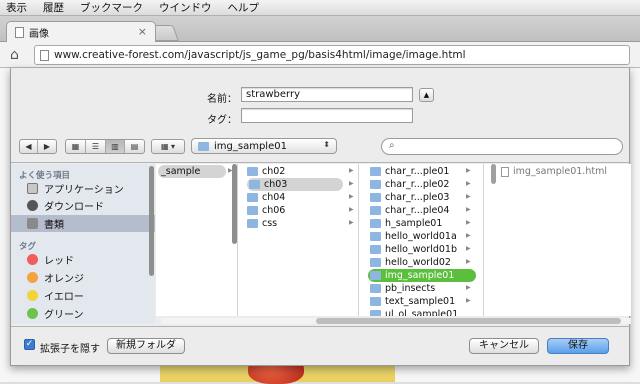 This screenshot has width=640, height=384. Describe the element at coordinates (74, 207) in the screenshot. I see `sidebar-item-label: ダウンロード` at that location.